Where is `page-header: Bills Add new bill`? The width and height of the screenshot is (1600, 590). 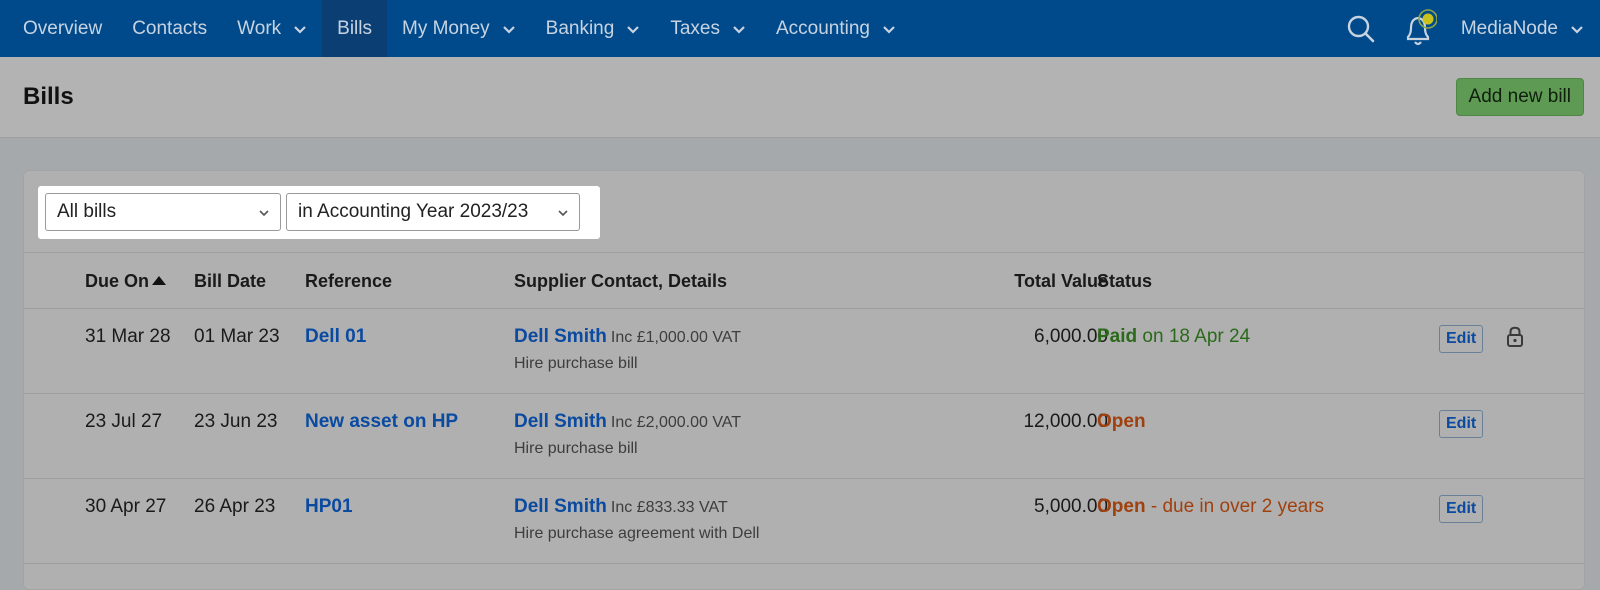
page-header: Bills Add new bill is located at coordinates (800, 97).